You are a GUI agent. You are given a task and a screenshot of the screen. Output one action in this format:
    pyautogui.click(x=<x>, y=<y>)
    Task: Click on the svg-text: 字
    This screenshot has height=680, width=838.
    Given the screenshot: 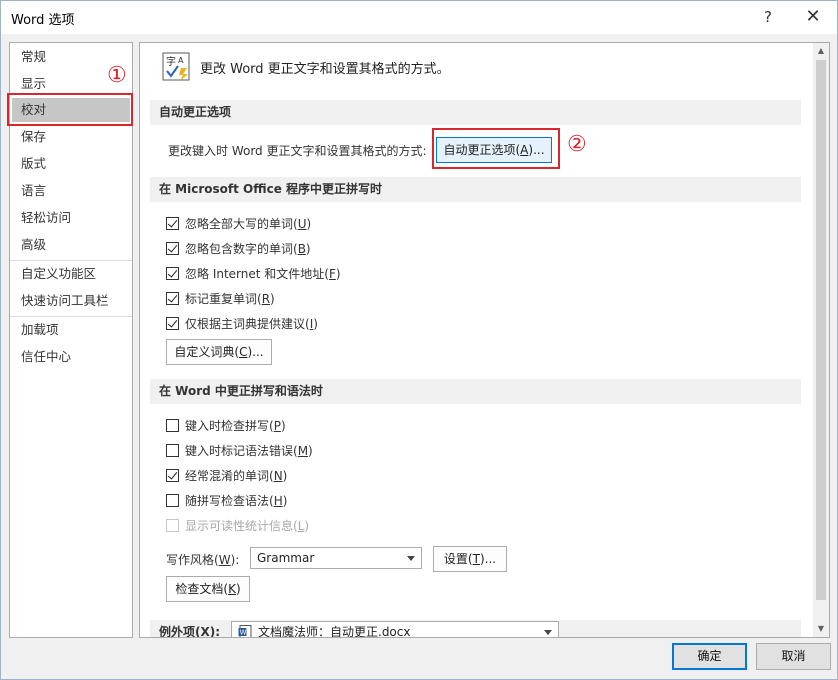 What is the action you would take?
    pyautogui.click(x=171, y=61)
    